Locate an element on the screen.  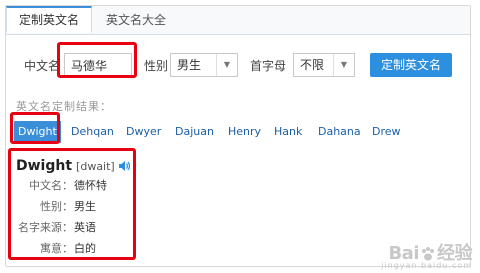
watermark-url: jingyan.baidu.com is located at coordinates (426, 265).